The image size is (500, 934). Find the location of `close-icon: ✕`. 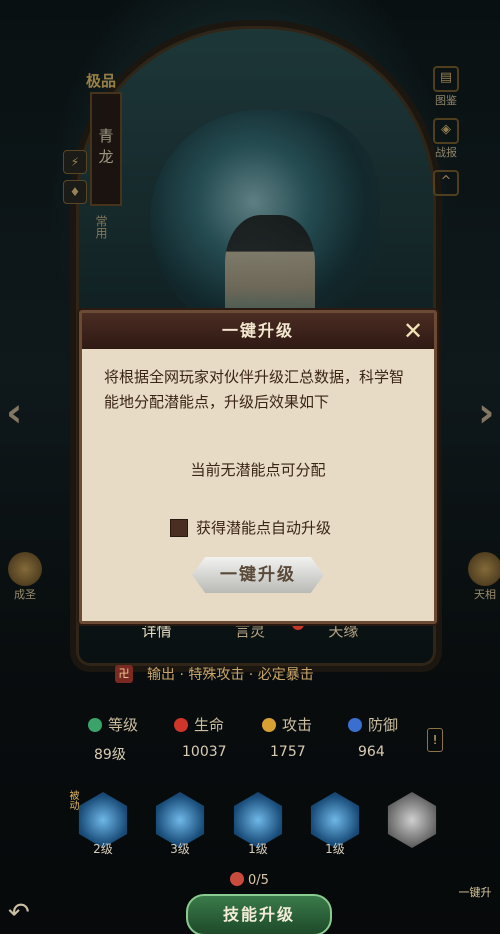

close-icon: ✕ is located at coordinates (413, 331).